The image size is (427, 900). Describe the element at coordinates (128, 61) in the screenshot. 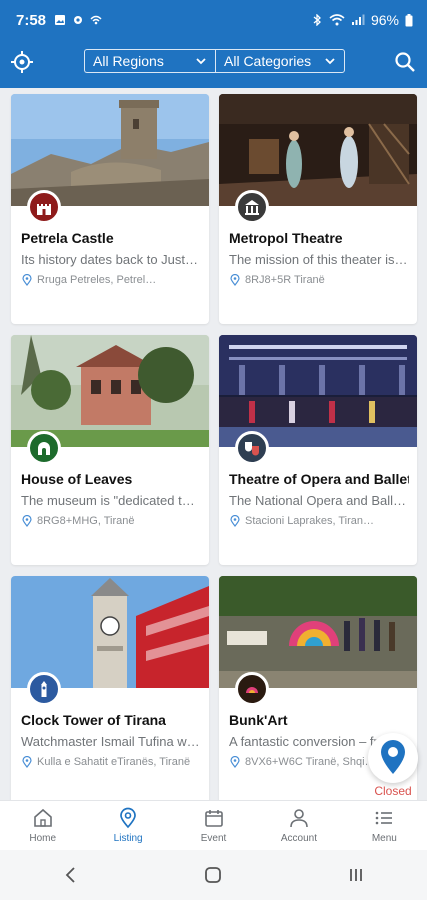

I see `region-dropdown-label: All Regions` at that location.